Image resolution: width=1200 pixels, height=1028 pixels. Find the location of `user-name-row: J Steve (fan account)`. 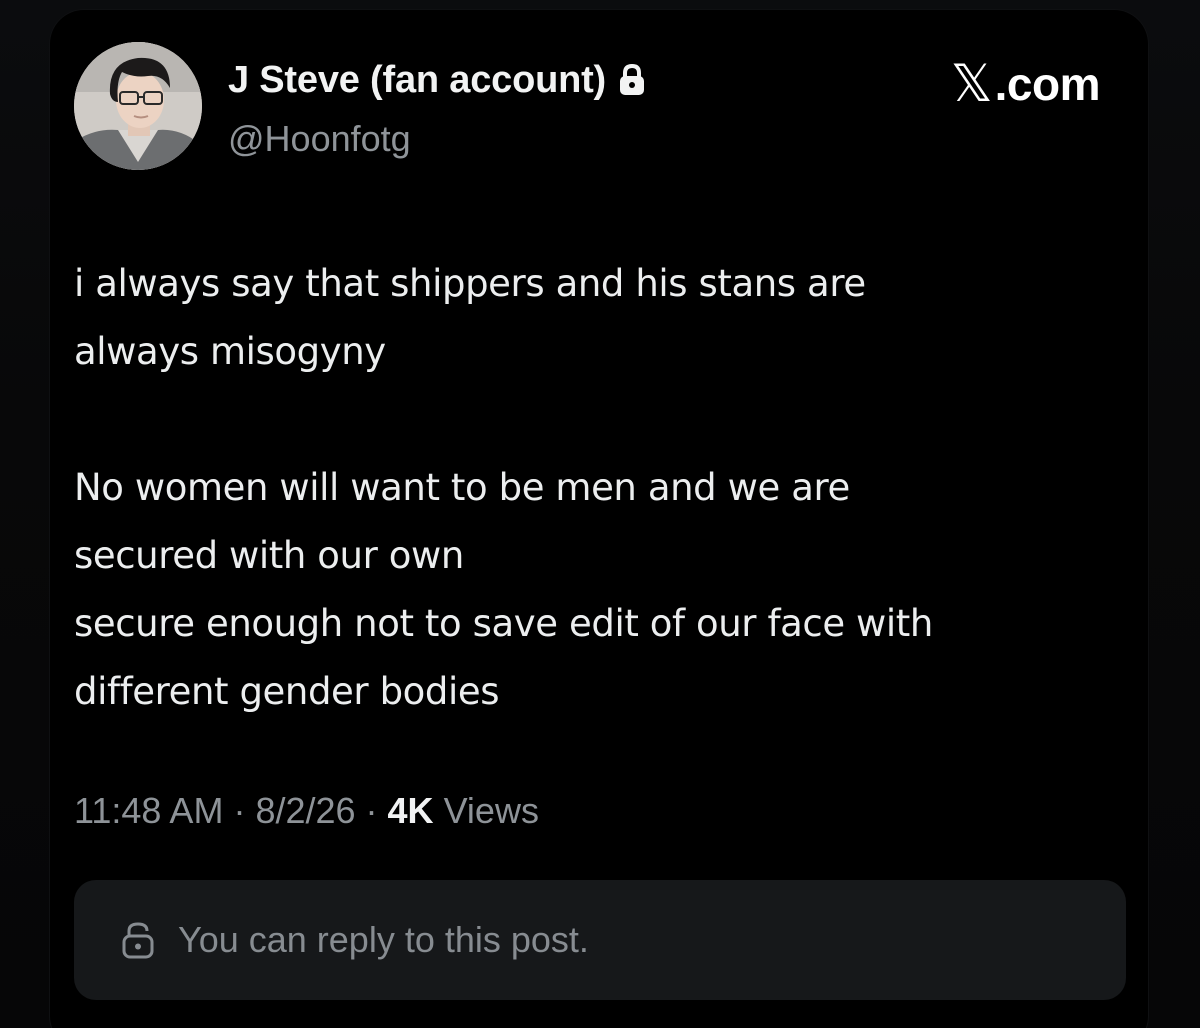

user-name-row: J Steve (fan account) is located at coordinates (437, 80).